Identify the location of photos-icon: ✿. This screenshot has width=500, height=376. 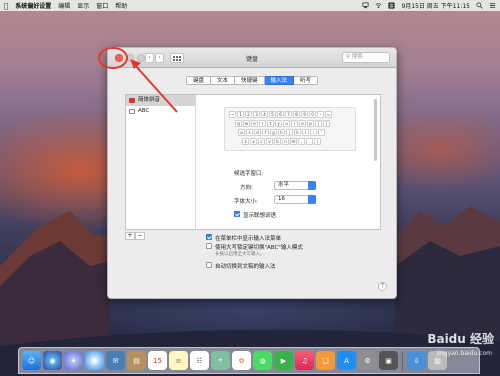
(241, 360).